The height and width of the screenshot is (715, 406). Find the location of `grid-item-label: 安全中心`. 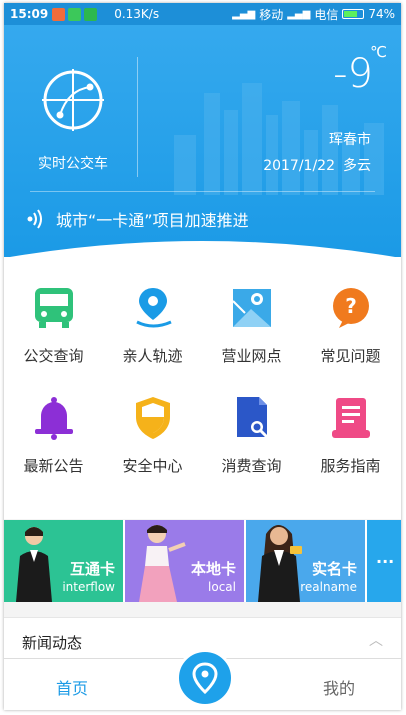

grid-item-label: 安全中心 is located at coordinates (152, 466).